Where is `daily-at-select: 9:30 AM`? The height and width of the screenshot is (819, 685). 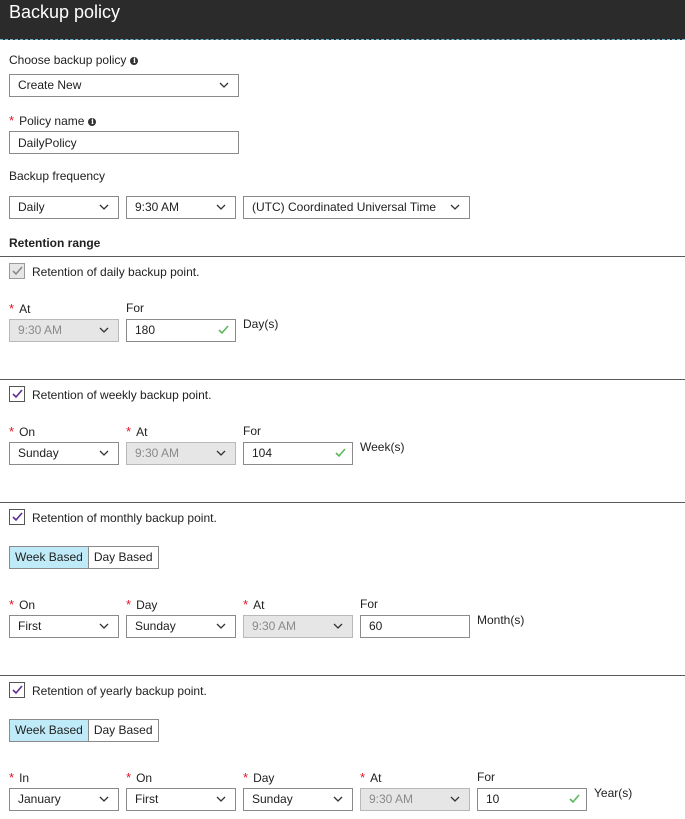 daily-at-select: 9:30 AM is located at coordinates (64, 330).